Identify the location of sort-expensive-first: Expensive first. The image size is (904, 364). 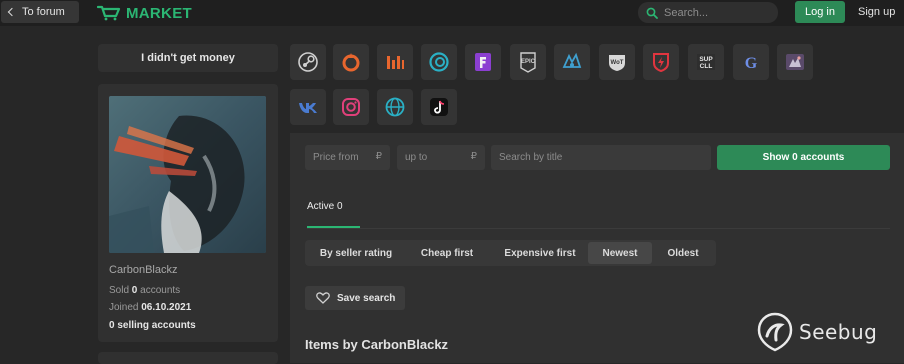
(540, 253).